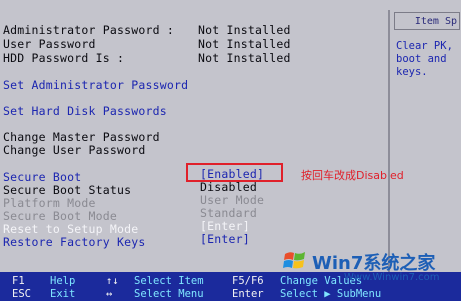  Describe the element at coordinates (112, 281) in the screenshot. I see `key-updown: ↑↓` at that location.